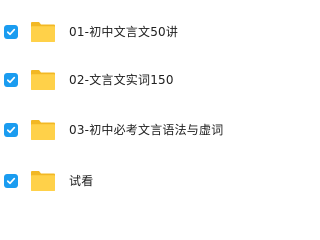 Image resolution: width=320 pixels, height=240 pixels. I want to click on file-row-3: 03-初中必考文言语法与虚词, so click(121, 131).